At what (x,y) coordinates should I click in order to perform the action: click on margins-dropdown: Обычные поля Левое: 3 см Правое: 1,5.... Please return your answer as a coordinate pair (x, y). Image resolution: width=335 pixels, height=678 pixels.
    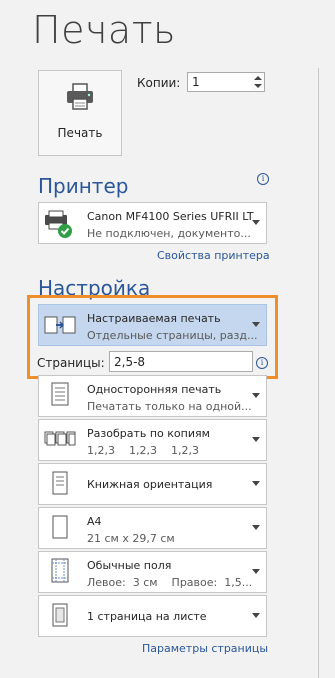
    Looking at the image, I should click on (152, 572).